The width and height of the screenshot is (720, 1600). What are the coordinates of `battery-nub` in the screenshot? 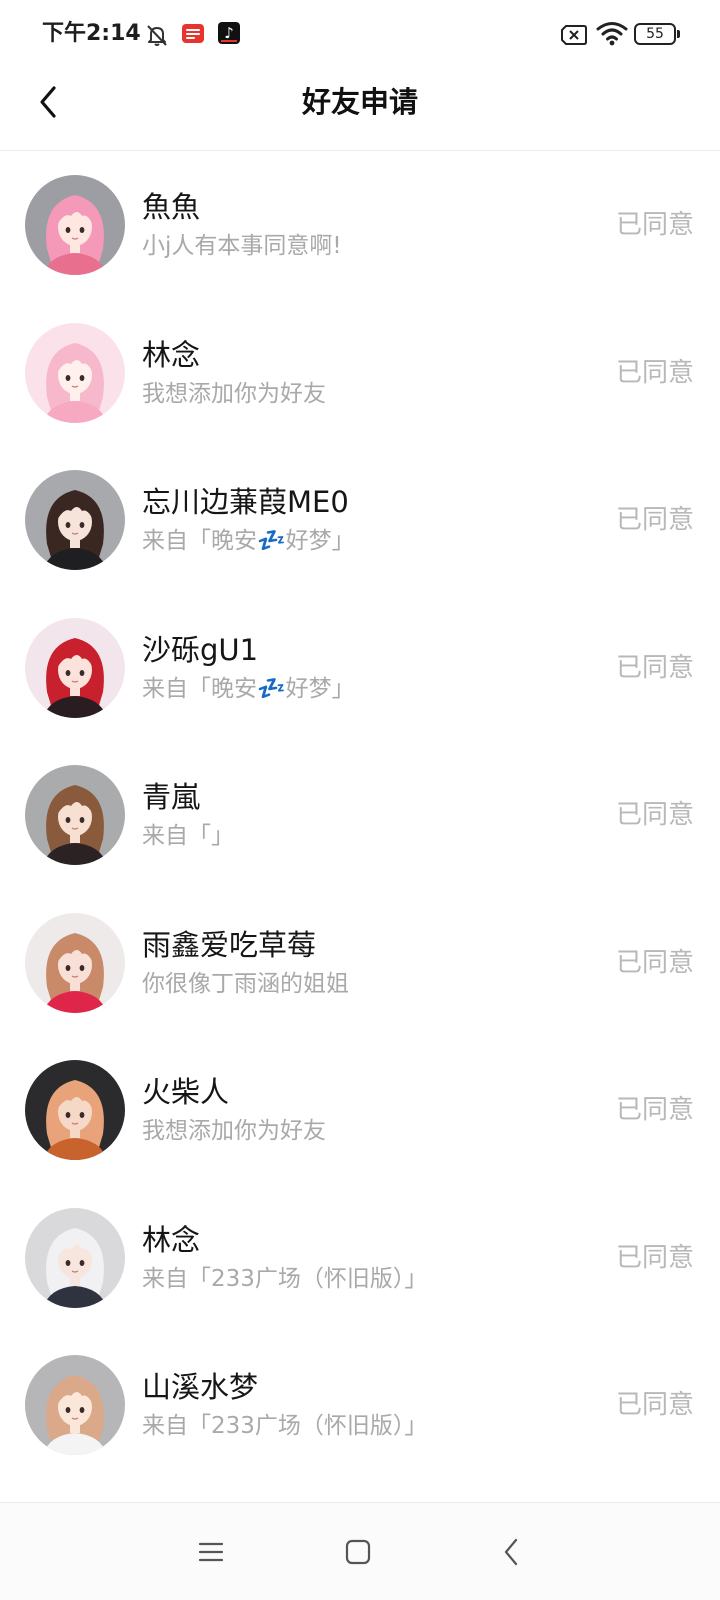 It's located at (678, 34).